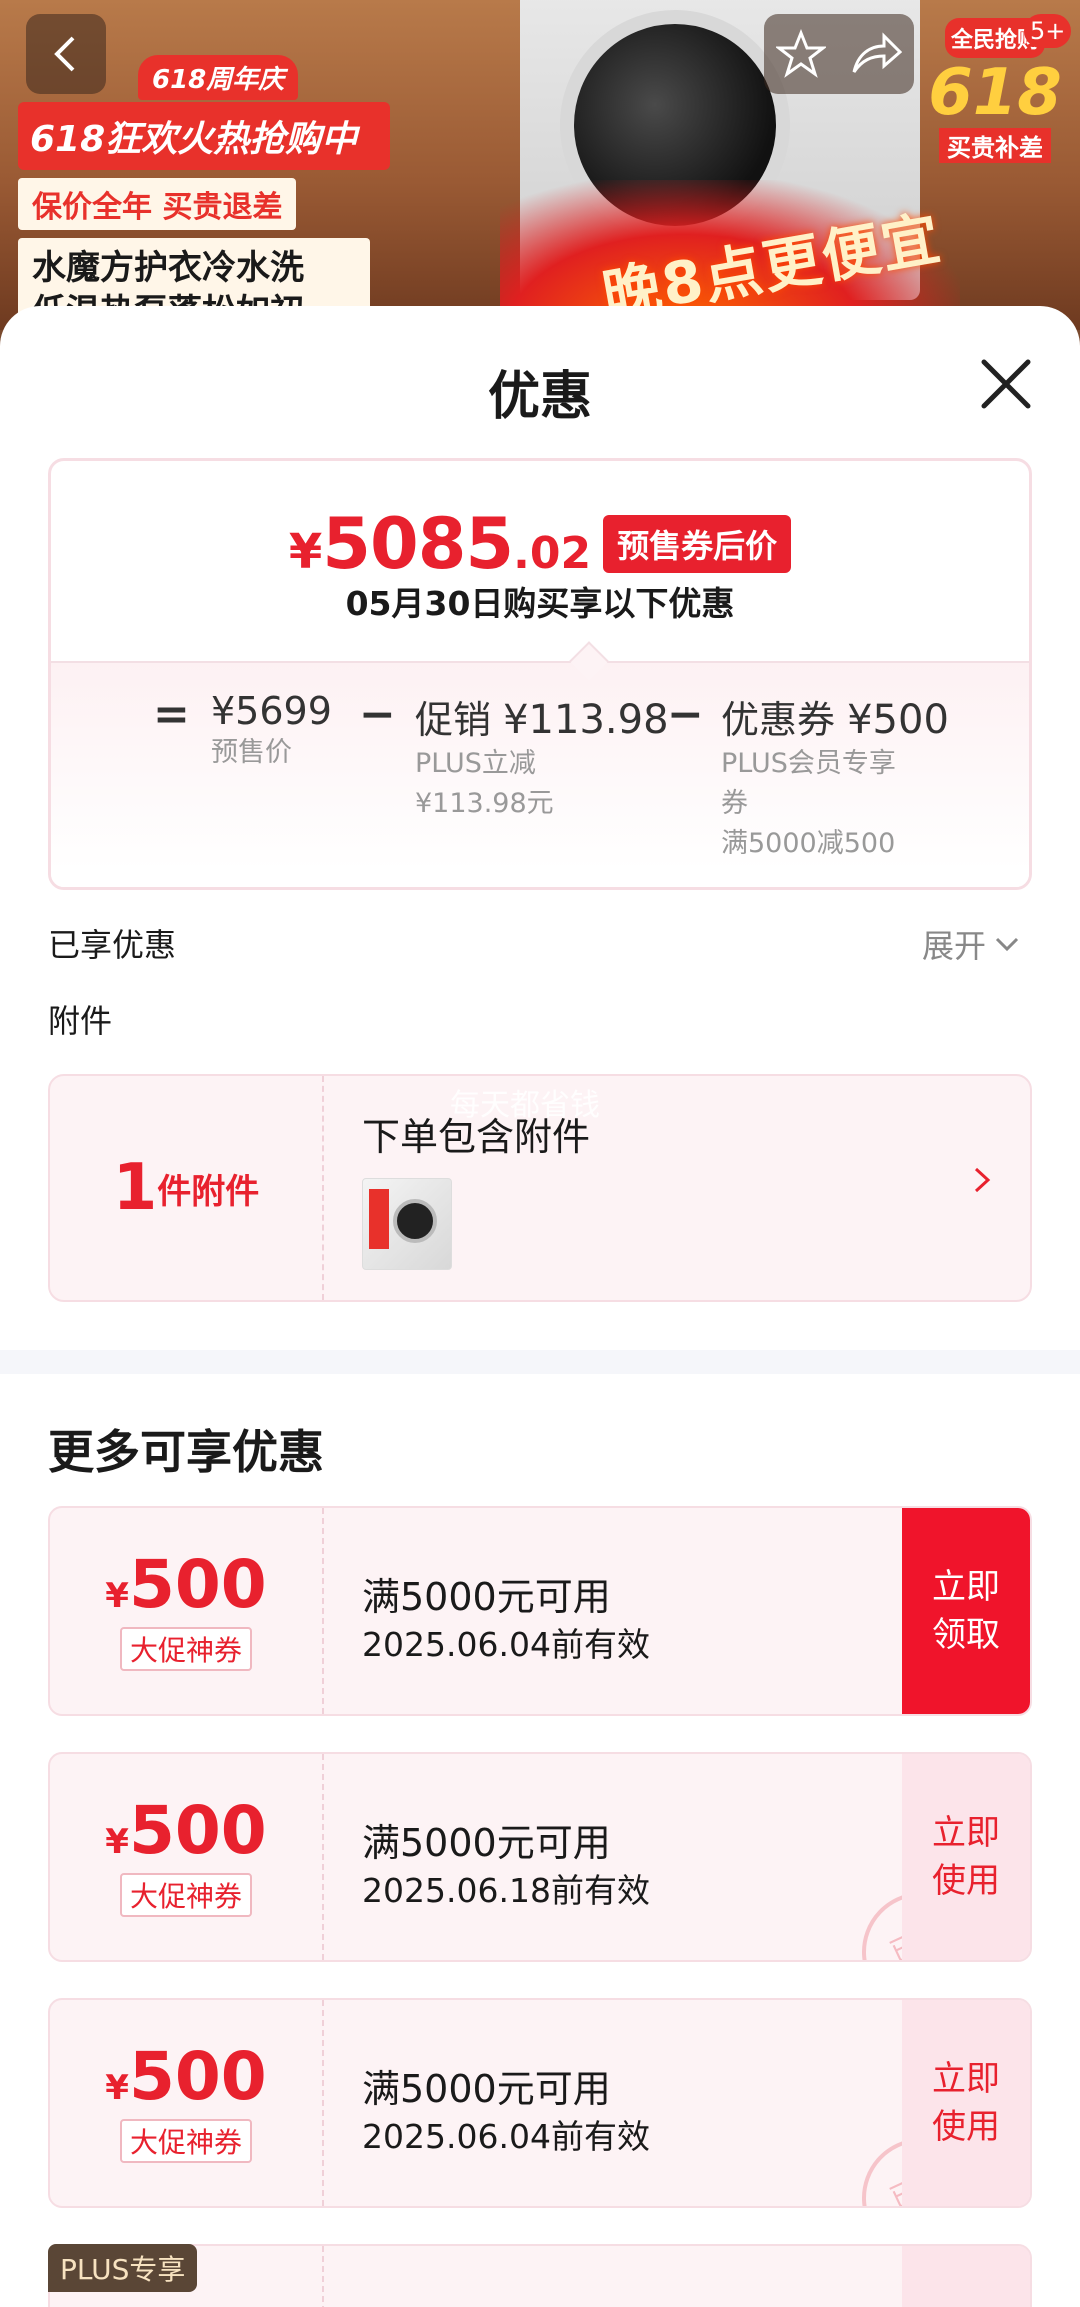 This screenshot has height=2307, width=1080. I want to click on presale-price: ¥5699 预售价, so click(271, 731).